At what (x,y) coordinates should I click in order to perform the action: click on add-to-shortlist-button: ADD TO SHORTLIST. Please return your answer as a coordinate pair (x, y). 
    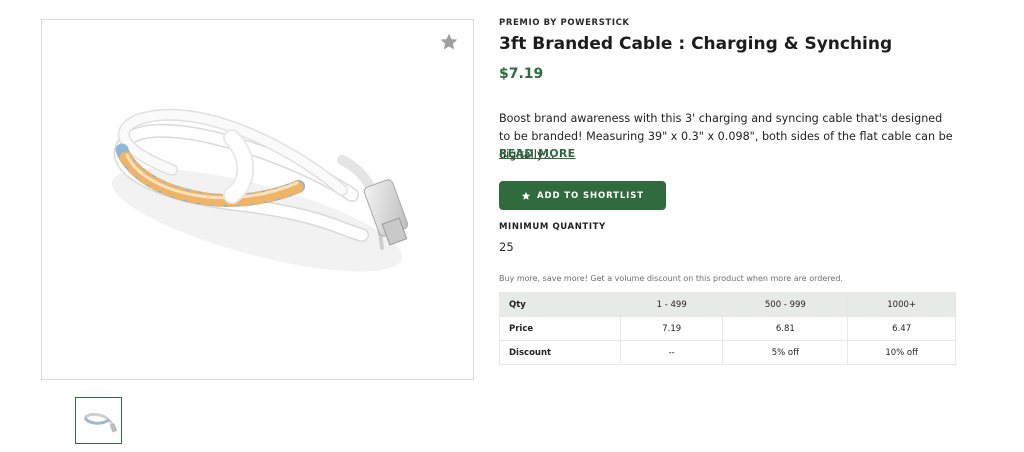
    Looking at the image, I should click on (582, 195).